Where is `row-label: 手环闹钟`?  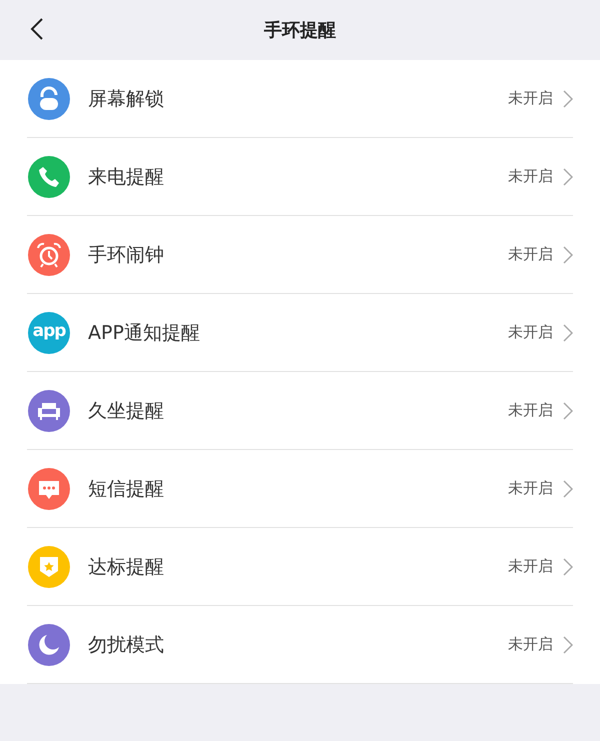 row-label: 手环闹钟 is located at coordinates (126, 255).